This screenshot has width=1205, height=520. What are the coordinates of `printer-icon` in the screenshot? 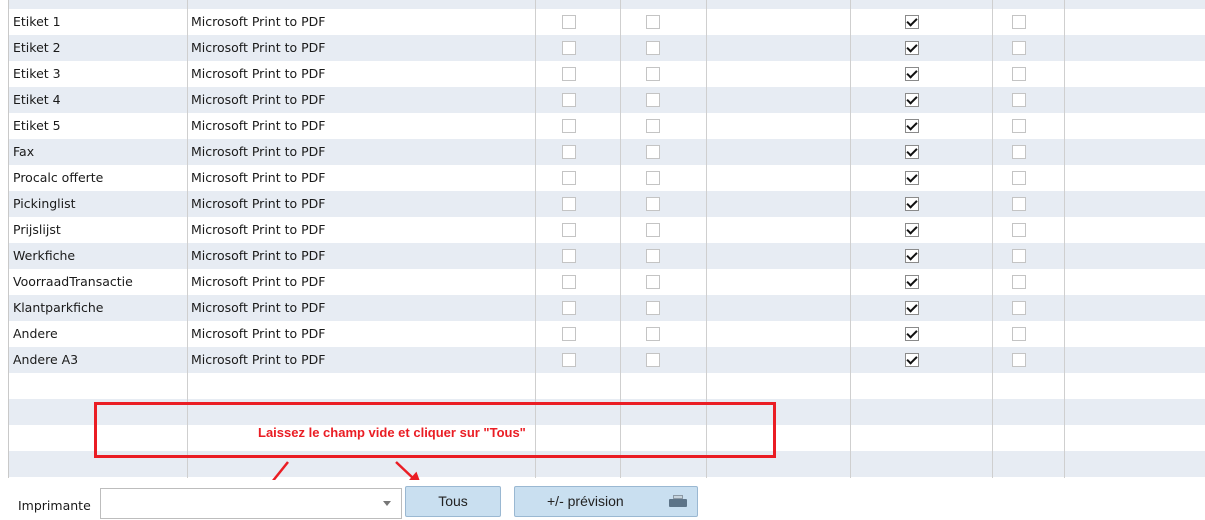 It's located at (678, 501).